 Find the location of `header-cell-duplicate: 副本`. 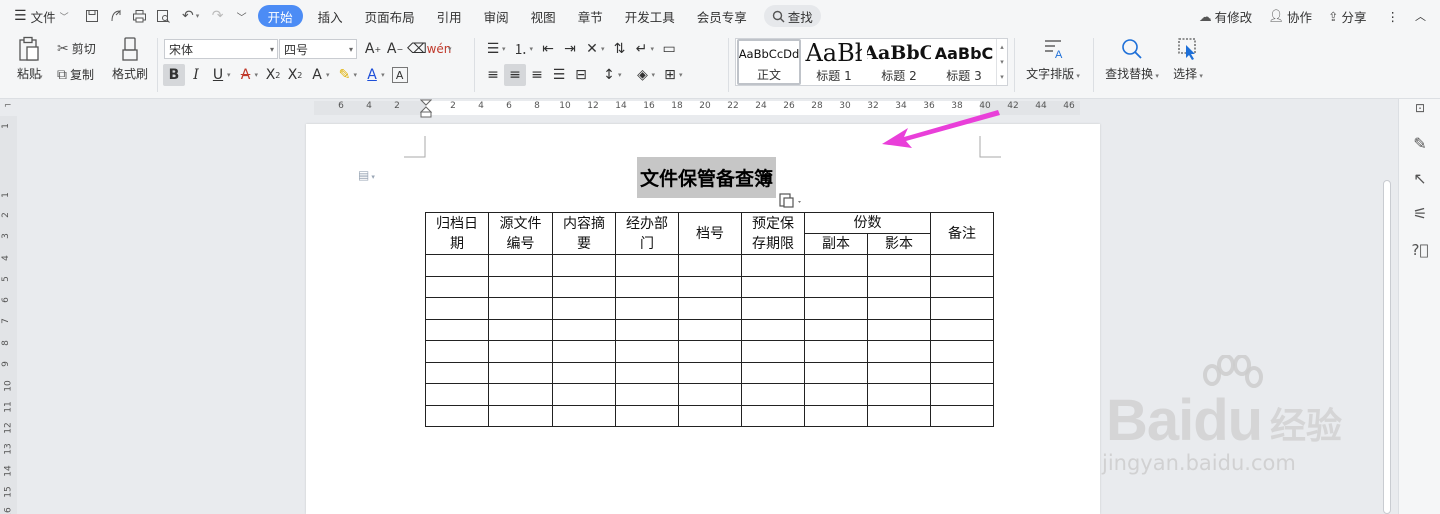

header-cell-duplicate: 副本 is located at coordinates (836, 244).